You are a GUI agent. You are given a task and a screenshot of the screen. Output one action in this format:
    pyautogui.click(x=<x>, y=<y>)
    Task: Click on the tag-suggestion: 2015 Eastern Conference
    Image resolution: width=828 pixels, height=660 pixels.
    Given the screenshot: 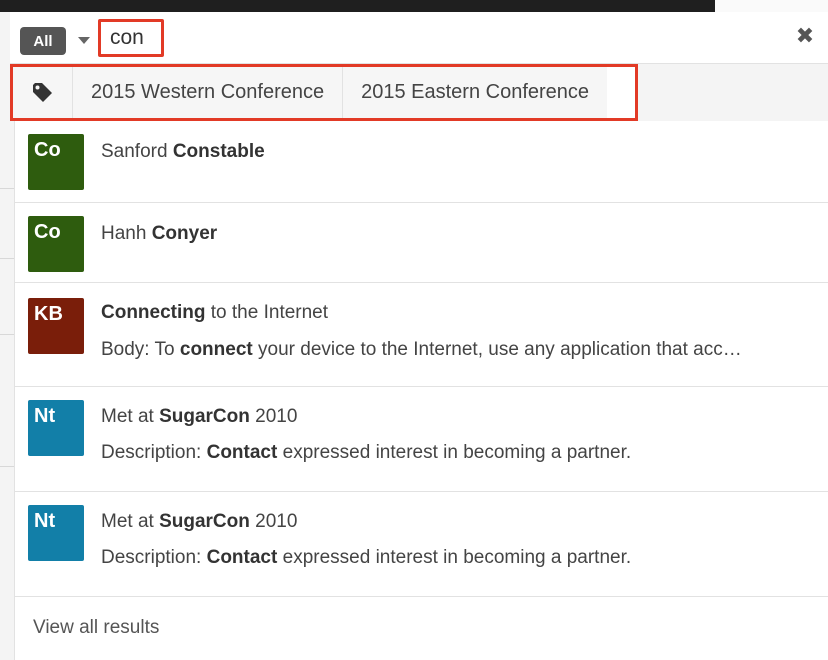 What is the action you would take?
    pyautogui.click(x=475, y=92)
    